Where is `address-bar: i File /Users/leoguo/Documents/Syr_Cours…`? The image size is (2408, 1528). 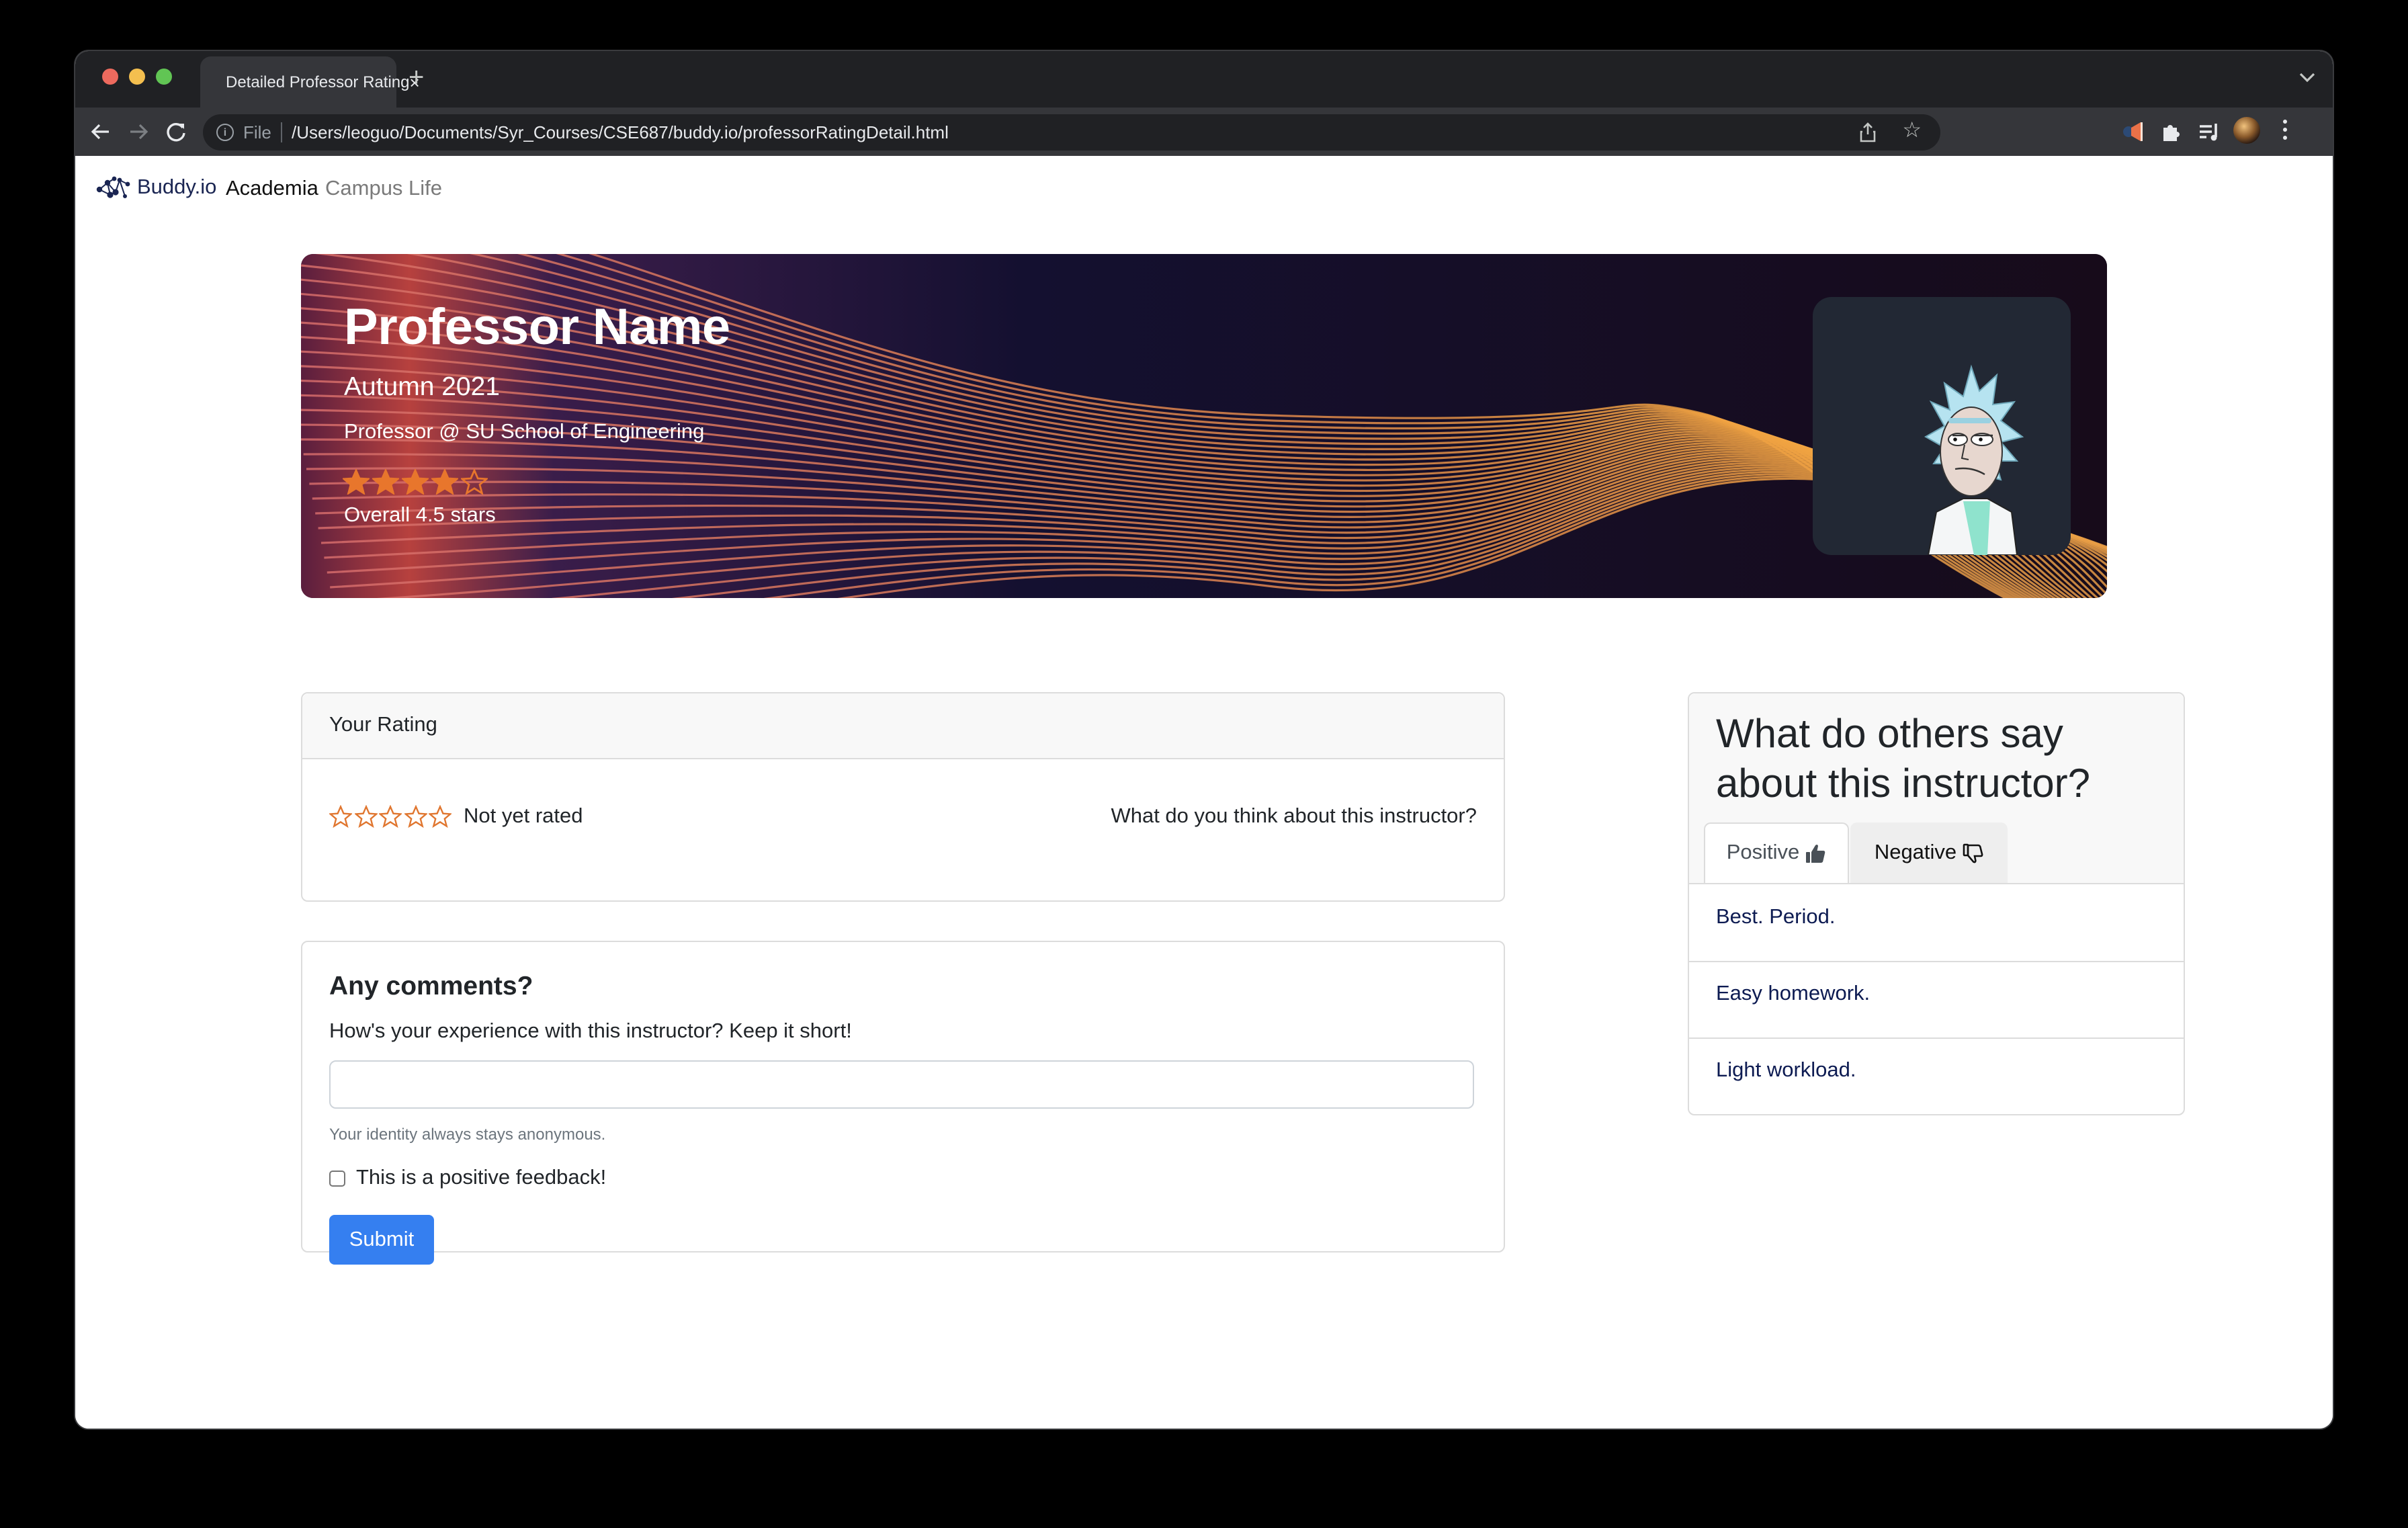 address-bar: i File /Users/leoguo/Documents/Syr_Cours… is located at coordinates (1071, 133).